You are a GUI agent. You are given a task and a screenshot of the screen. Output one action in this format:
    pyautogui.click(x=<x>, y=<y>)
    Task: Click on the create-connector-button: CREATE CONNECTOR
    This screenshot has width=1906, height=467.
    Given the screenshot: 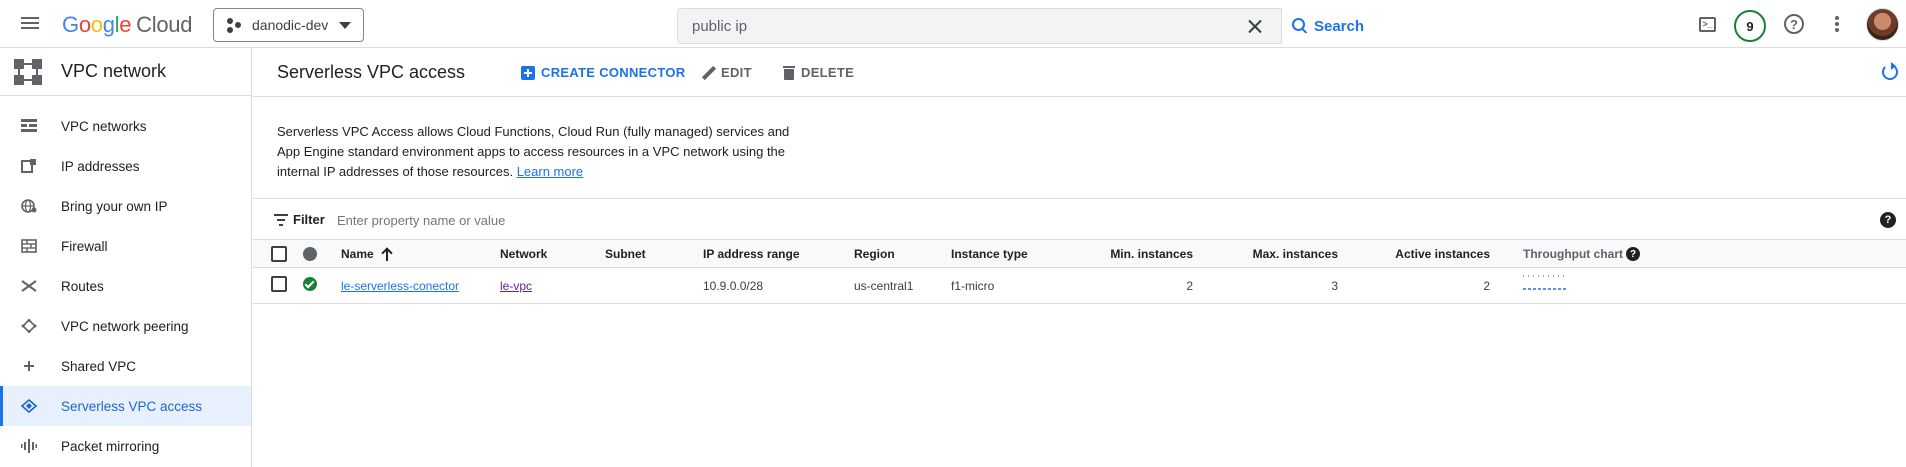 What is the action you would take?
    pyautogui.click(x=603, y=72)
    